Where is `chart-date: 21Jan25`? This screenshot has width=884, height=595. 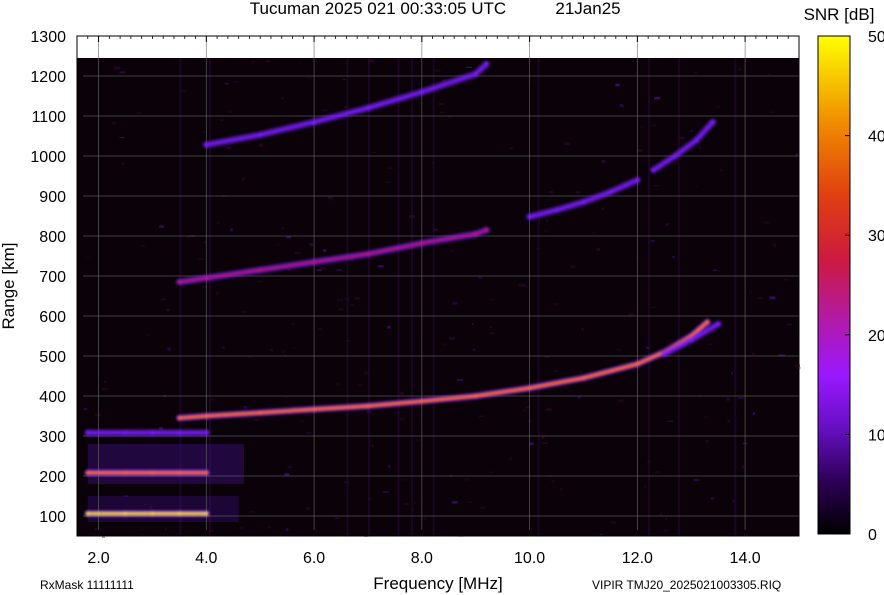 chart-date: 21Jan25 is located at coordinates (587, 9).